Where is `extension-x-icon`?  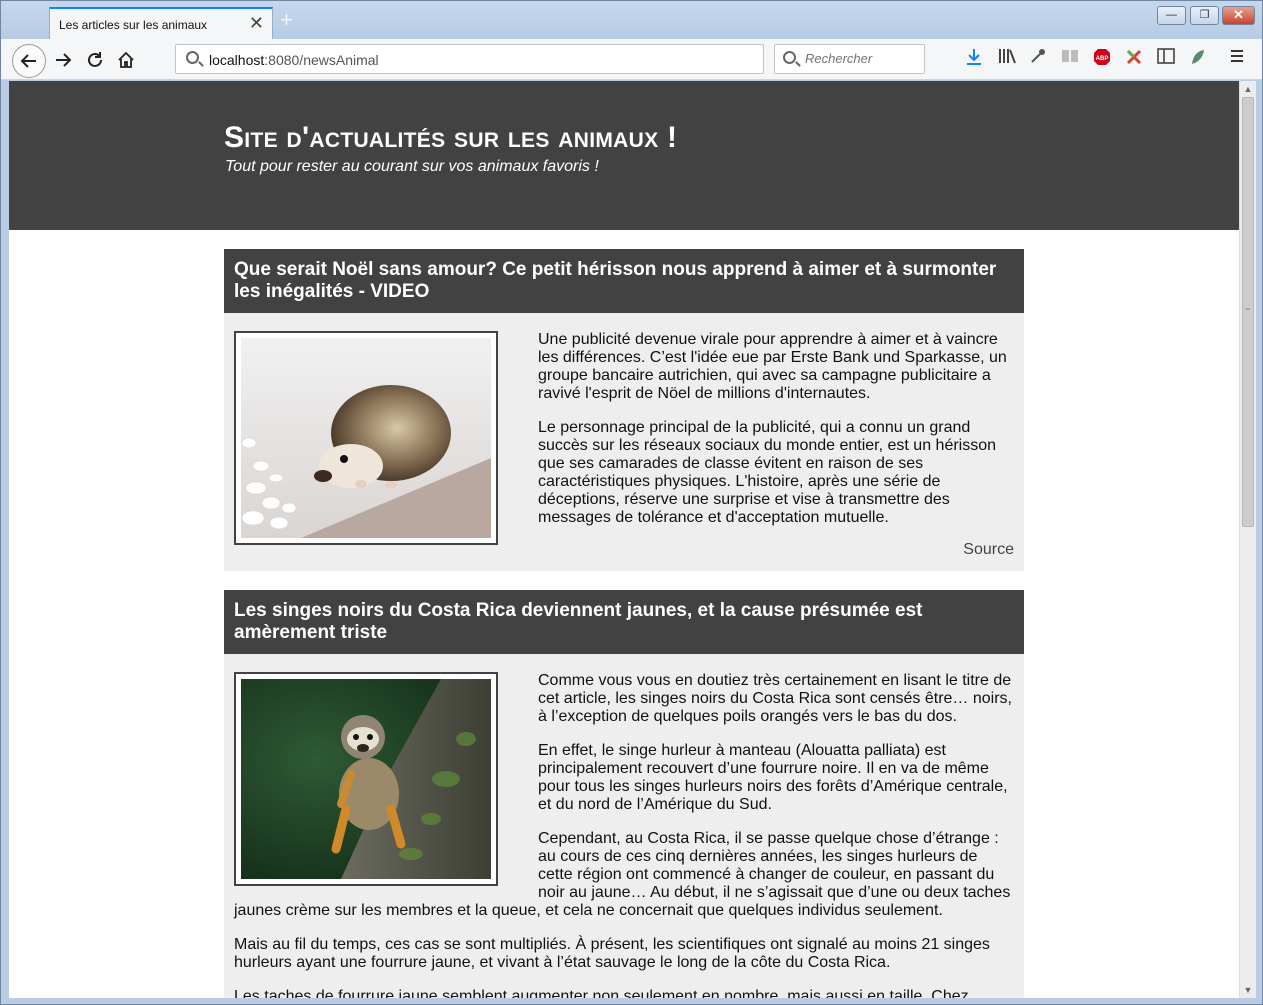 extension-x-icon is located at coordinates (1134, 59).